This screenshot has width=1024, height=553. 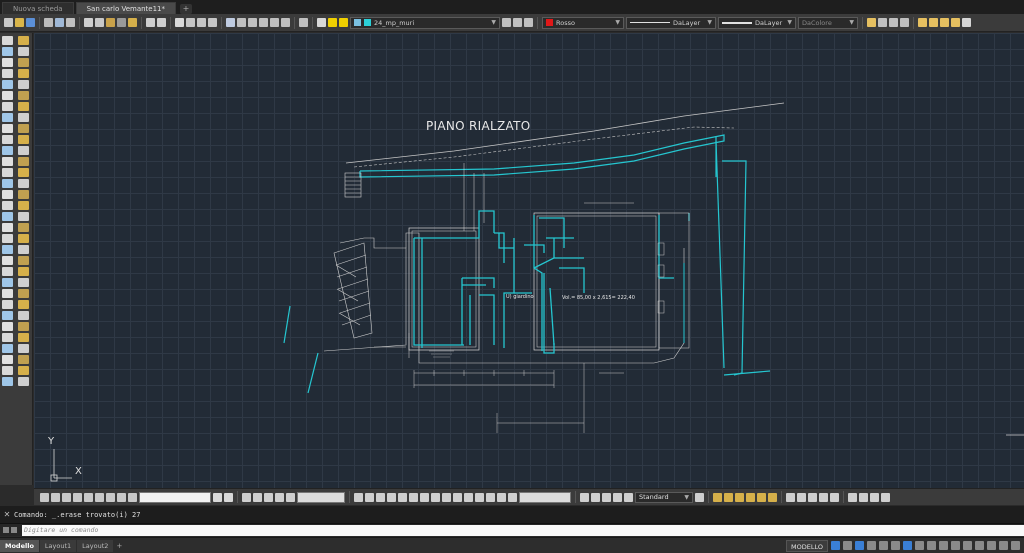 I want to click on color-dropdown: Rosso ▼, so click(x=583, y=22).